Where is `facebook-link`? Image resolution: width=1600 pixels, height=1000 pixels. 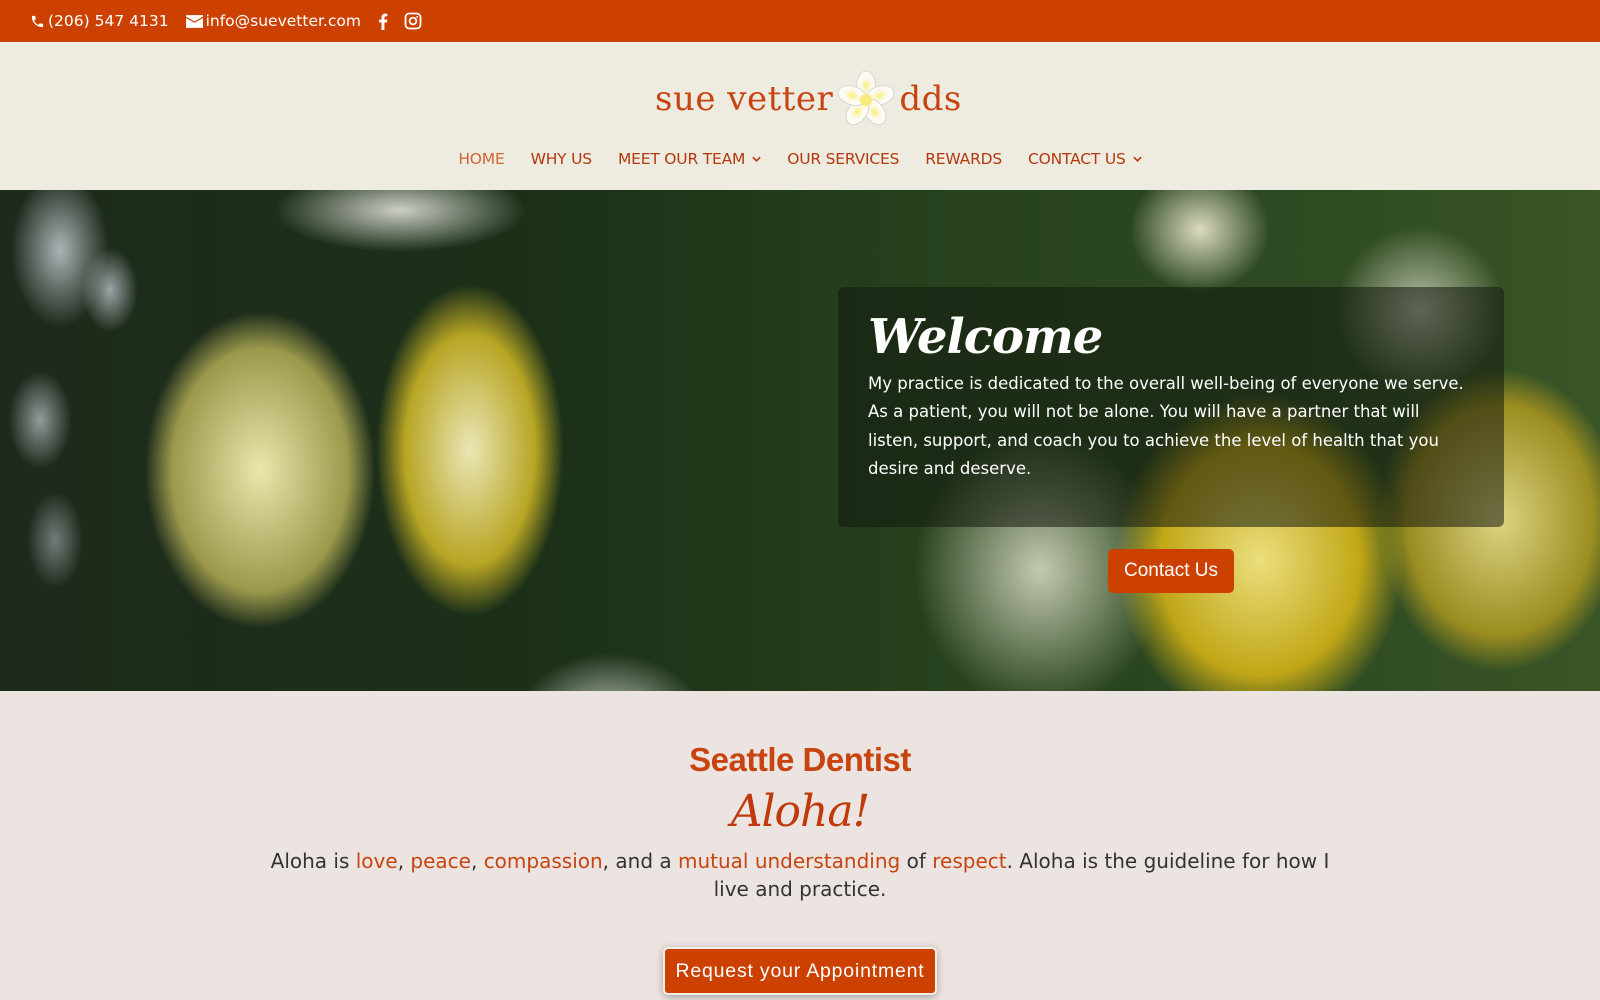
facebook-link is located at coordinates (383, 21).